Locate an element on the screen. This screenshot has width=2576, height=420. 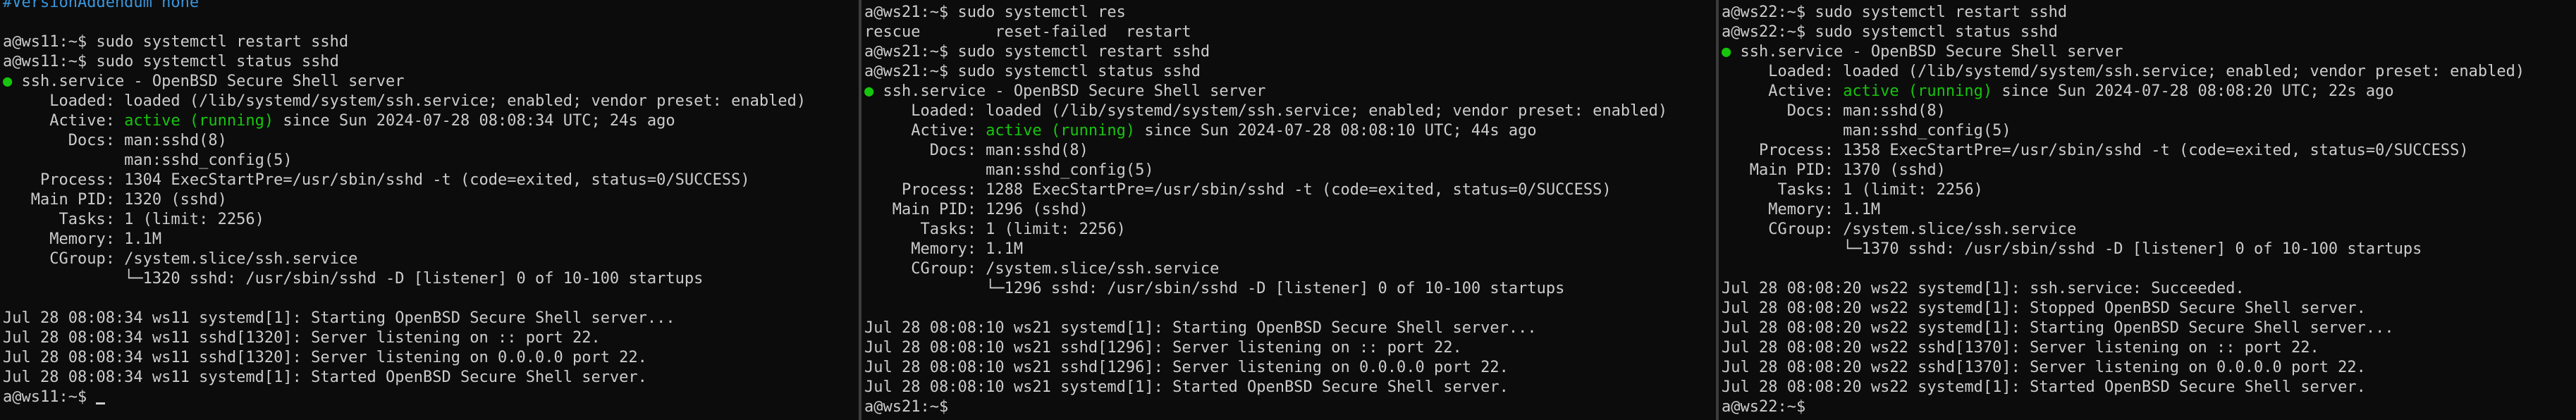
terminal-line: rescue reset-failed restart is located at coordinates (1290, 32).